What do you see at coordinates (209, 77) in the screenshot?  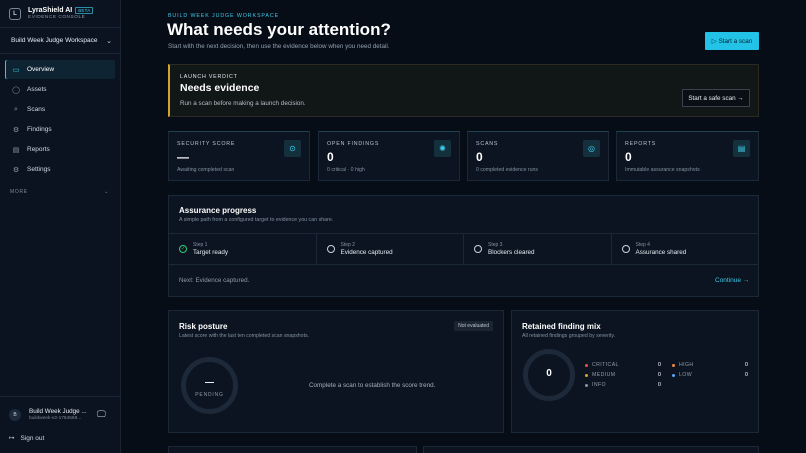 I see `verdict-eyebrow: LAUNCH VERDICT` at bounding box center [209, 77].